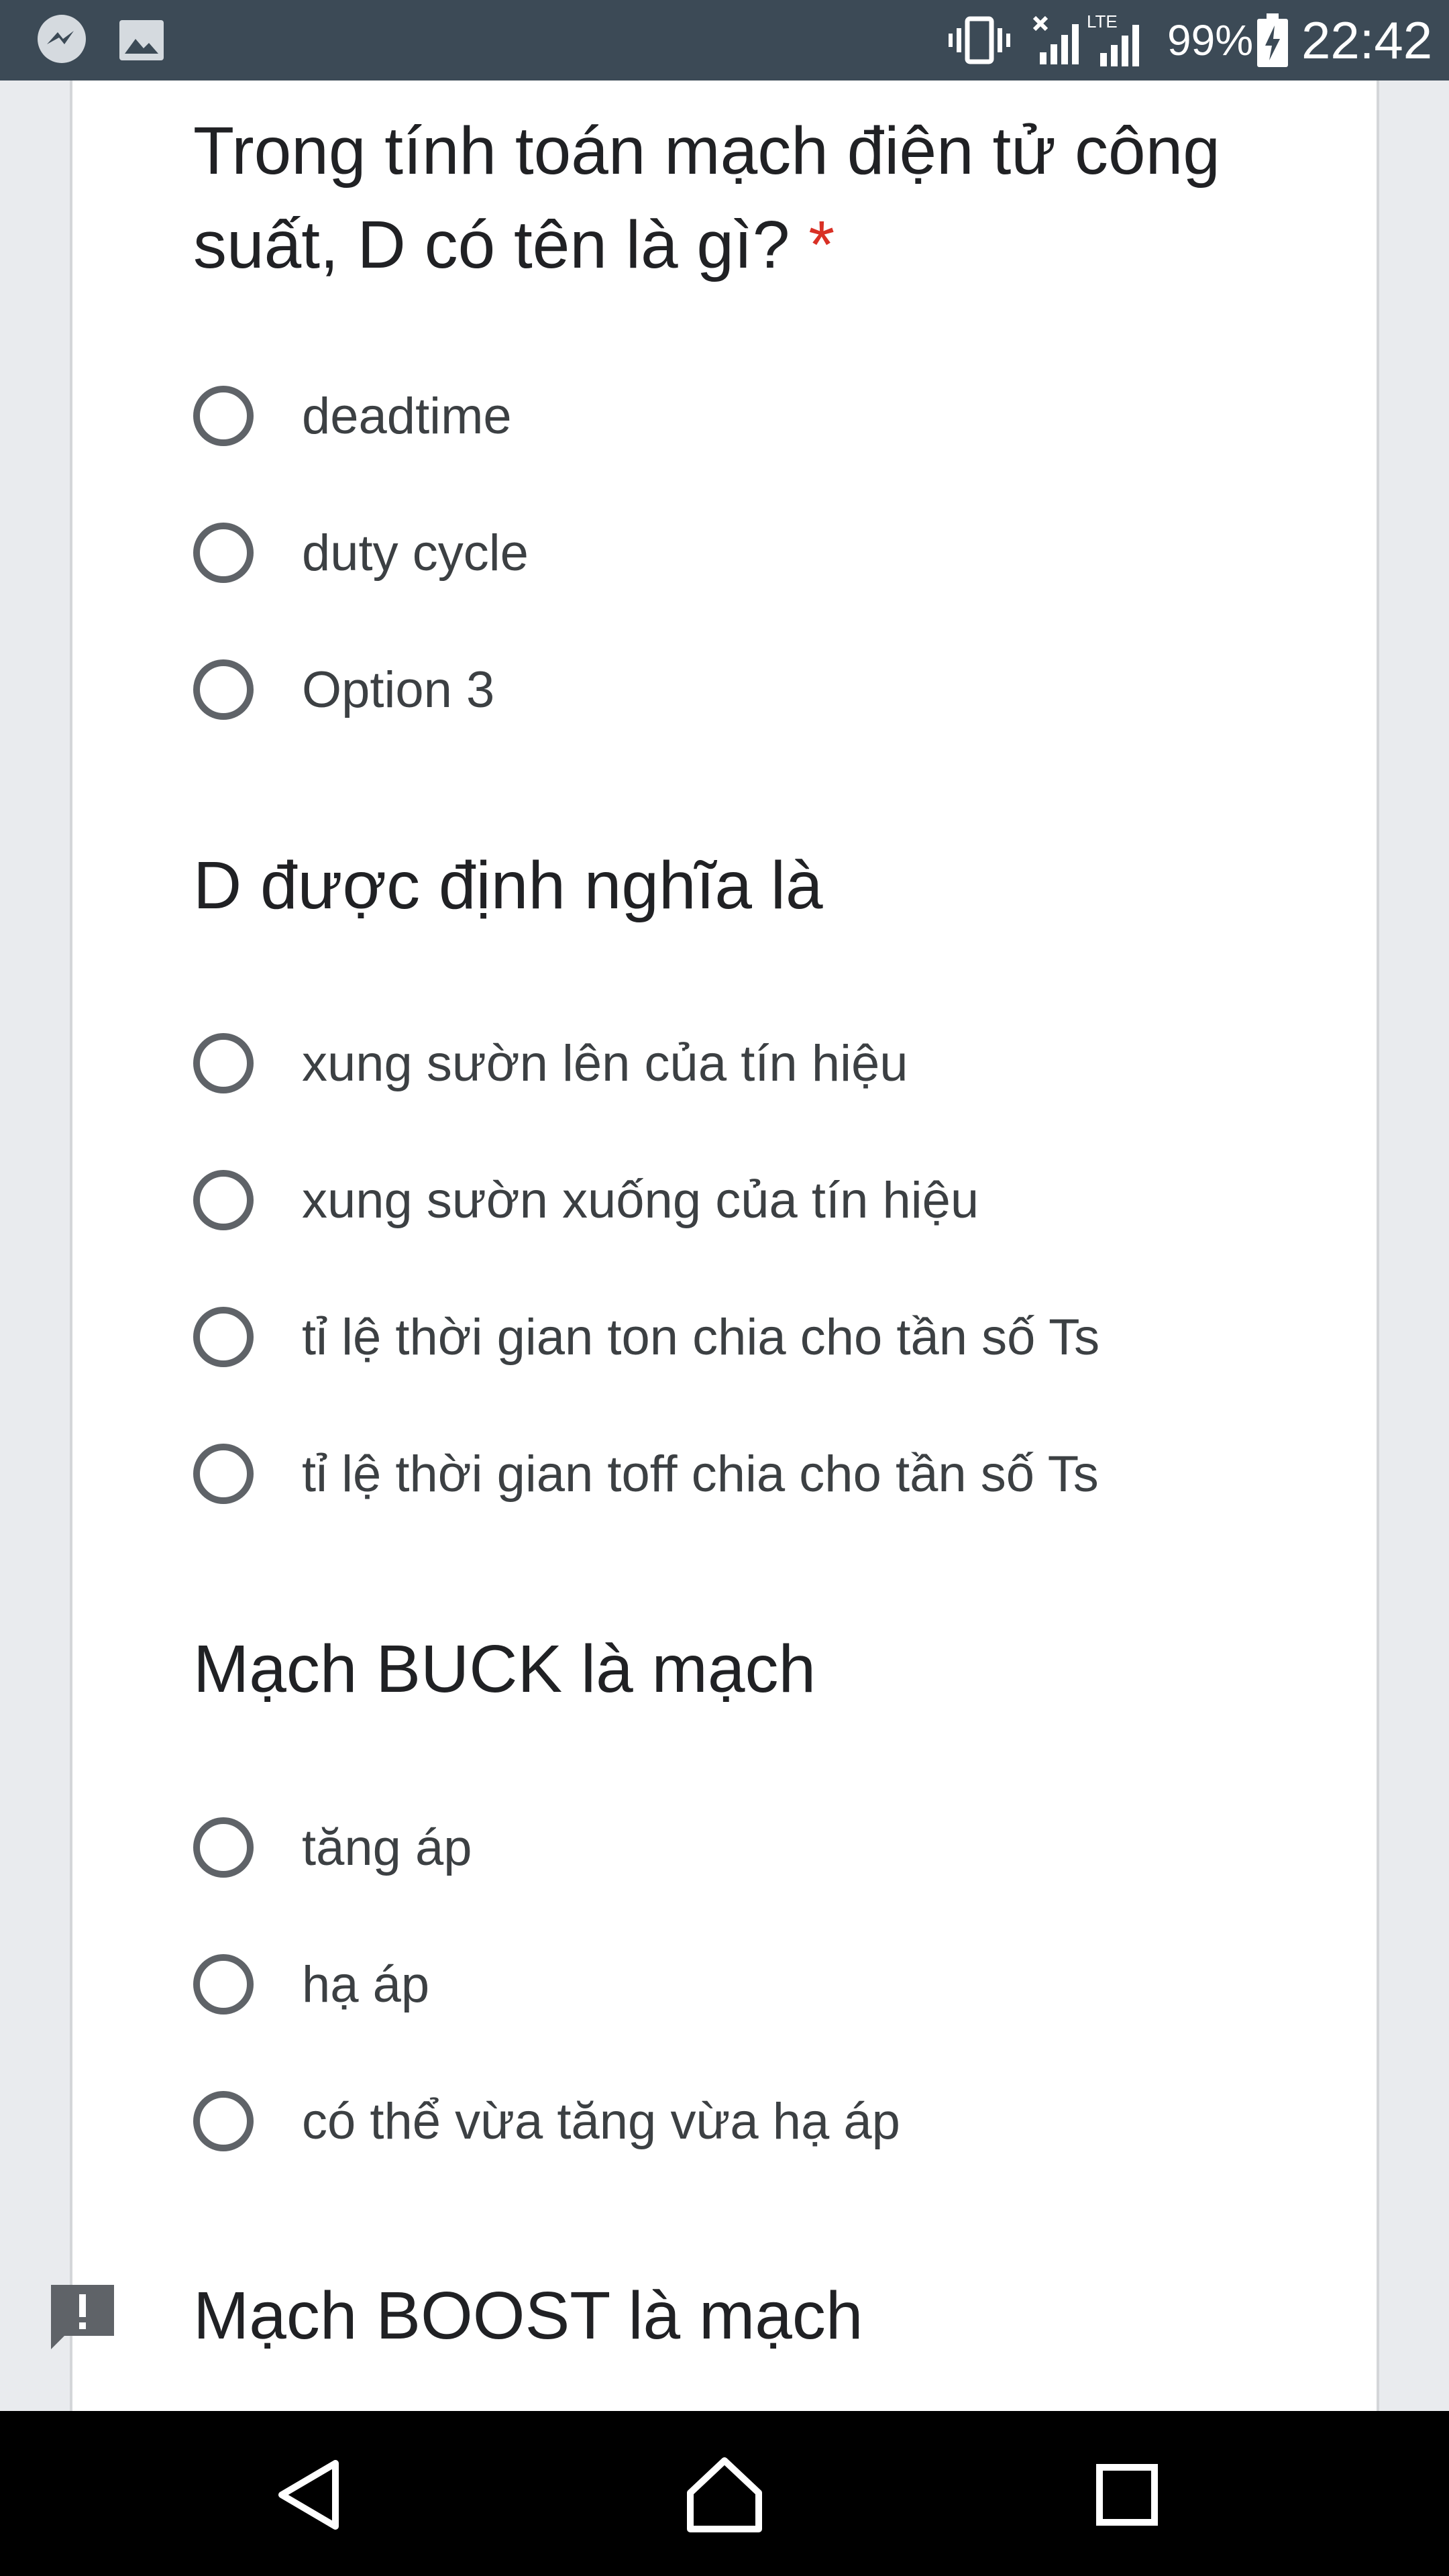 The width and height of the screenshot is (1449, 2576). What do you see at coordinates (605, 1063) in the screenshot?
I see `option-label: xung sườn lên của tín hiệu` at bounding box center [605, 1063].